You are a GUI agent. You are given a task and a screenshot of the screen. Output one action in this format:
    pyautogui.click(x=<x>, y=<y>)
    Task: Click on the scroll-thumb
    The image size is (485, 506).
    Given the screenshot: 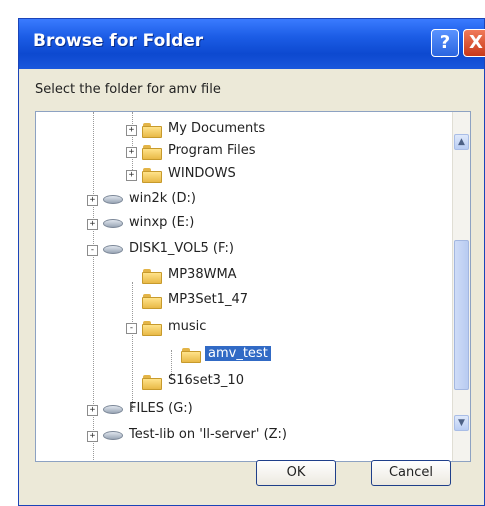 What is the action you would take?
    pyautogui.click(x=461, y=315)
    